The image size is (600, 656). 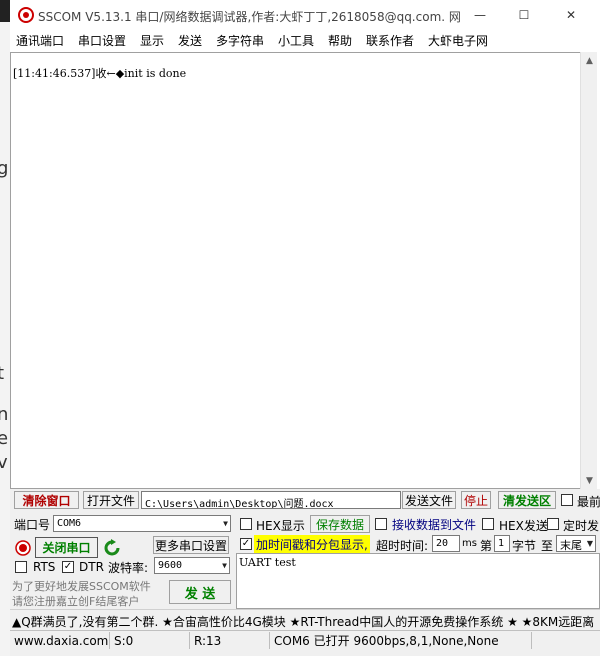 What do you see at coordinates (44, 567) in the screenshot?
I see `rts-label: RTS` at bounding box center [44, 567].